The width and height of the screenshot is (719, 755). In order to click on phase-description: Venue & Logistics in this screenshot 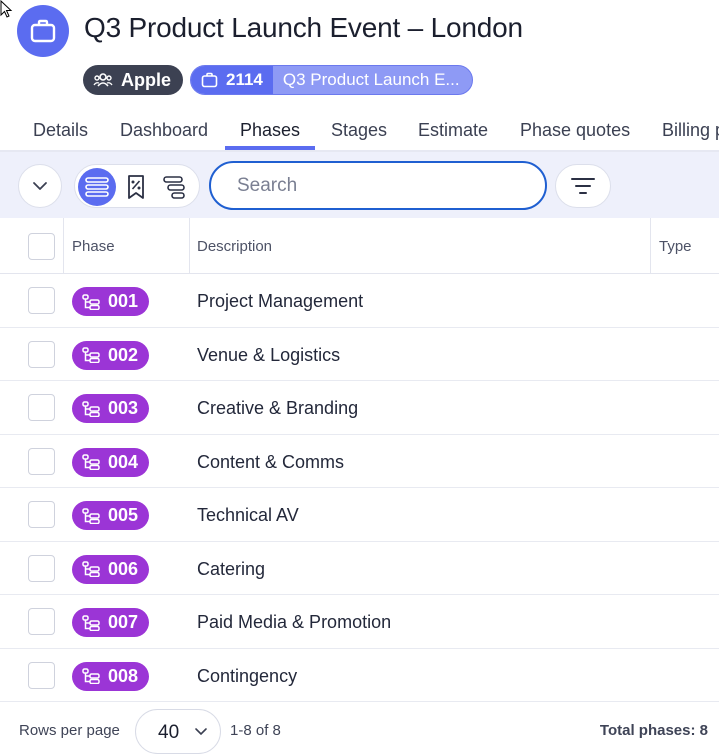, I will do `click(269, 354)`.